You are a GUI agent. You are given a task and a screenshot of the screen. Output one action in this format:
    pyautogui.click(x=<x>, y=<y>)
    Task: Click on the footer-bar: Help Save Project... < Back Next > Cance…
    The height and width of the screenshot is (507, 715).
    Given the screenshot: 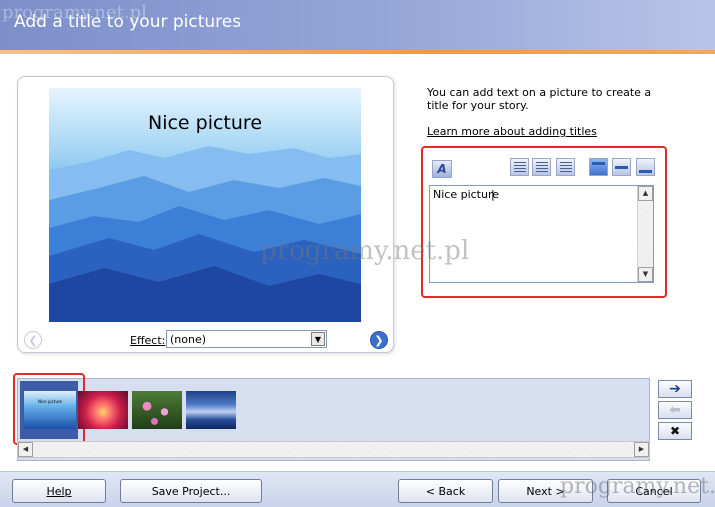 What is the action you would take?
    pyautogui.click(x=357, y=489)
    